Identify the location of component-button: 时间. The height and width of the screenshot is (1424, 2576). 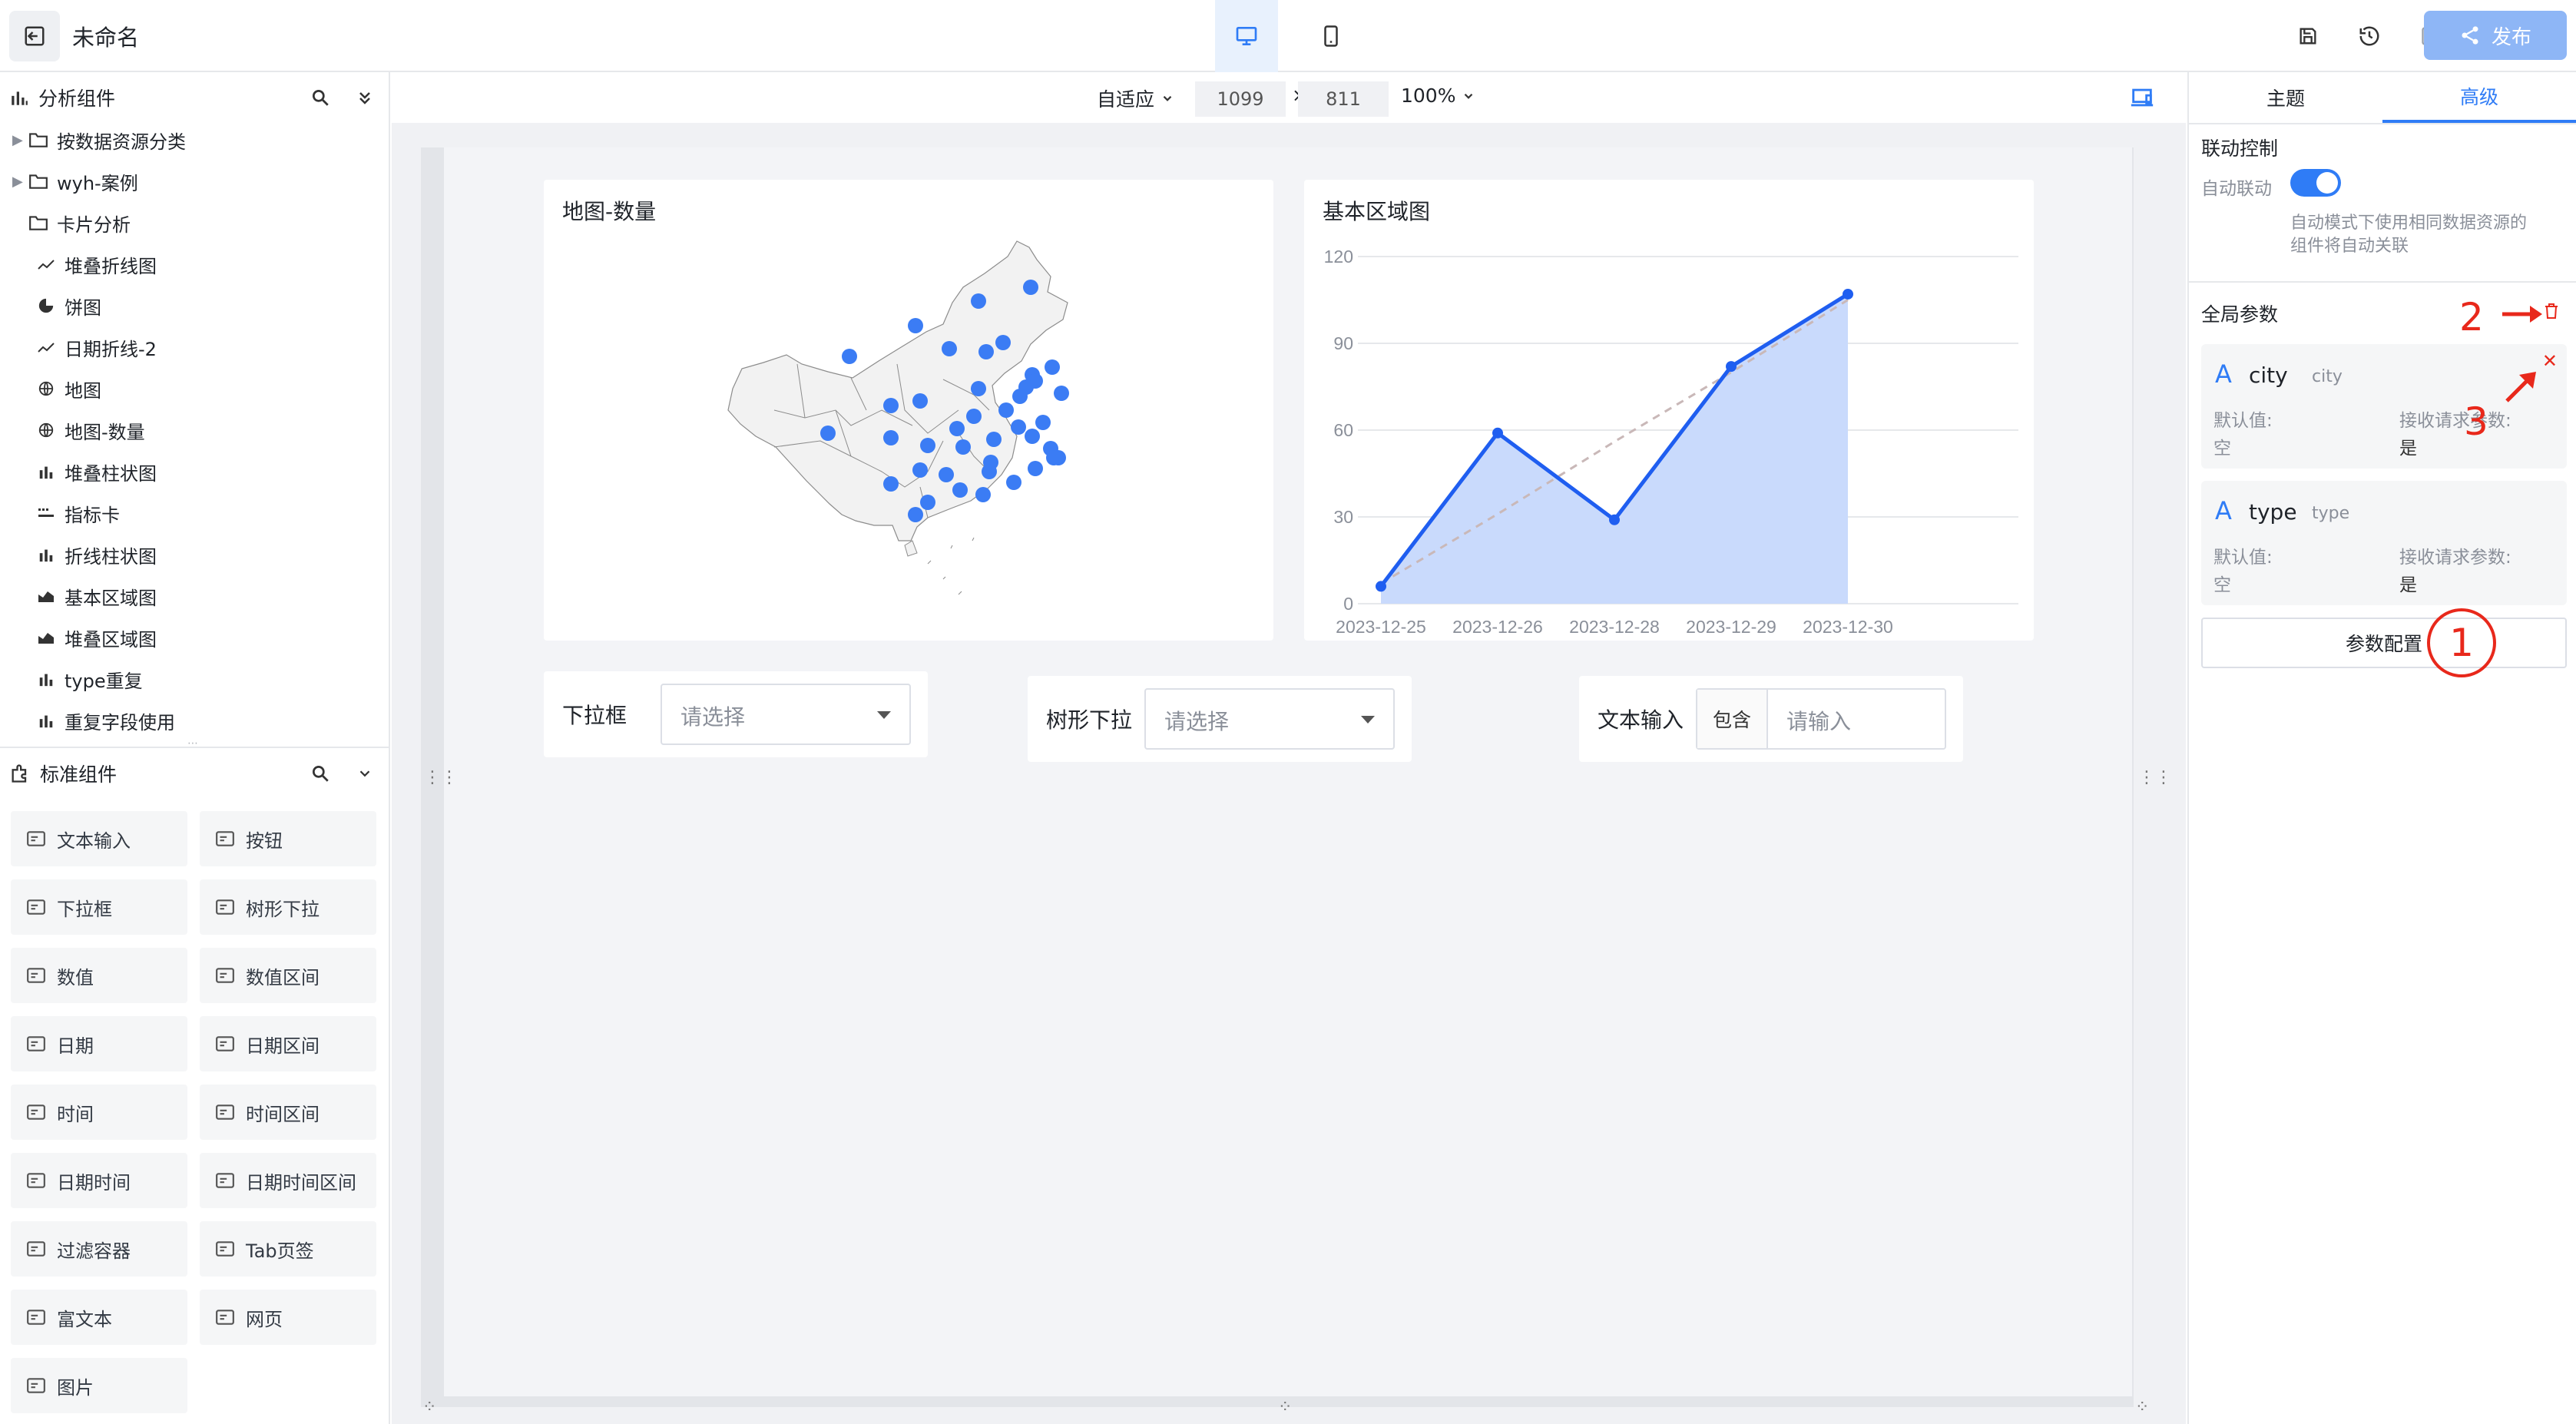
(99, 1112).